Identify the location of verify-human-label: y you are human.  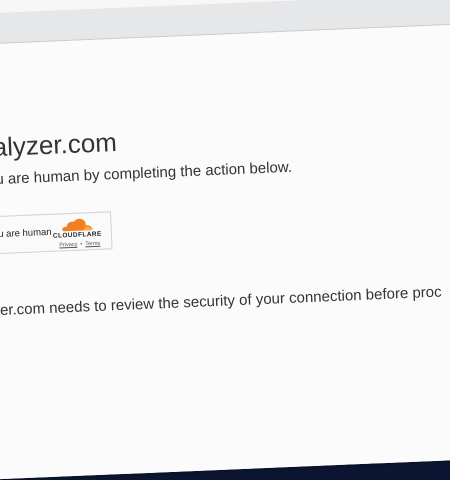
(26, 234).